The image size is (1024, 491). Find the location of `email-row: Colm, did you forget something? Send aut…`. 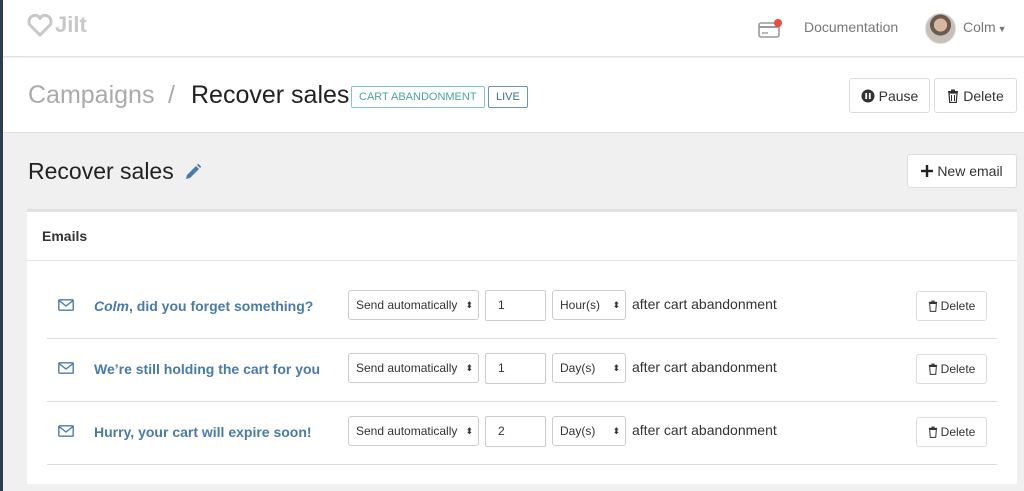

email-row: Colm, did you forget something? Send aut… is located at coordinates (522, 307).